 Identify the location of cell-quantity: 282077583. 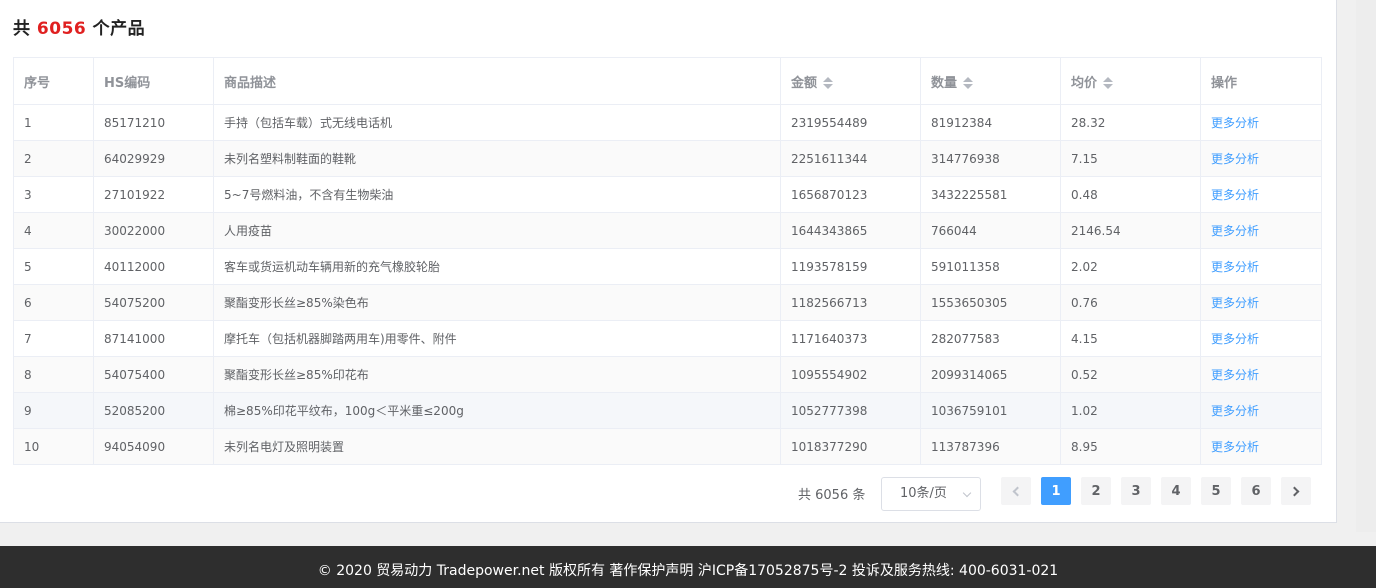
(990, 338).